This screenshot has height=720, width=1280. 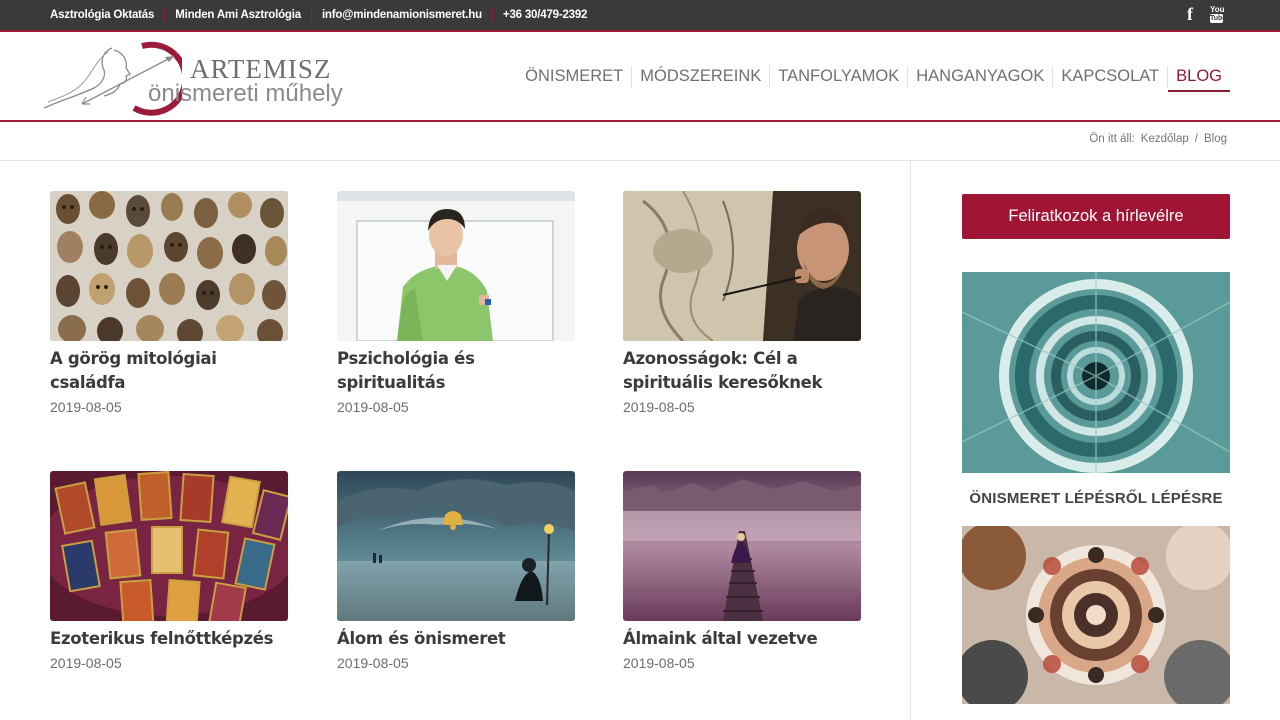 I want to click on youtube-icon-text-bottom: Tube, so click(x=1218, y=18).